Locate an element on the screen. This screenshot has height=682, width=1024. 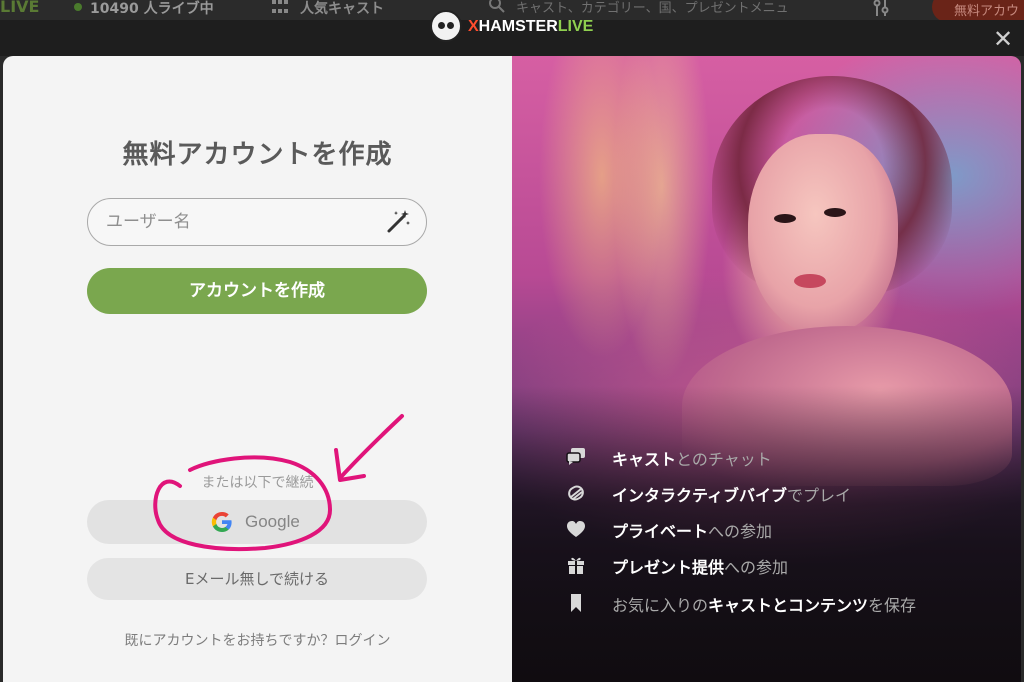
logo-hamster: HAMSTER is located at coordinates (518, 26).